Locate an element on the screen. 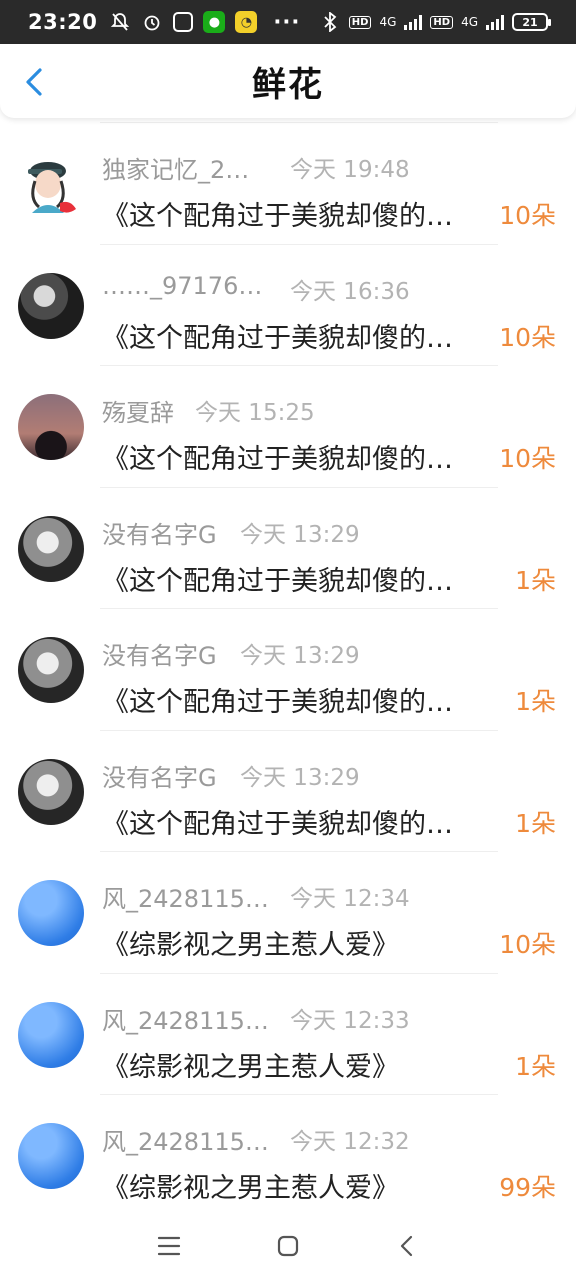 The image size is (576, 1280). list-item: 独家记忆_2… 今天 19:48 《这个配角过于美貌却傻的… 10朵 is located at coordinates (288, 183).